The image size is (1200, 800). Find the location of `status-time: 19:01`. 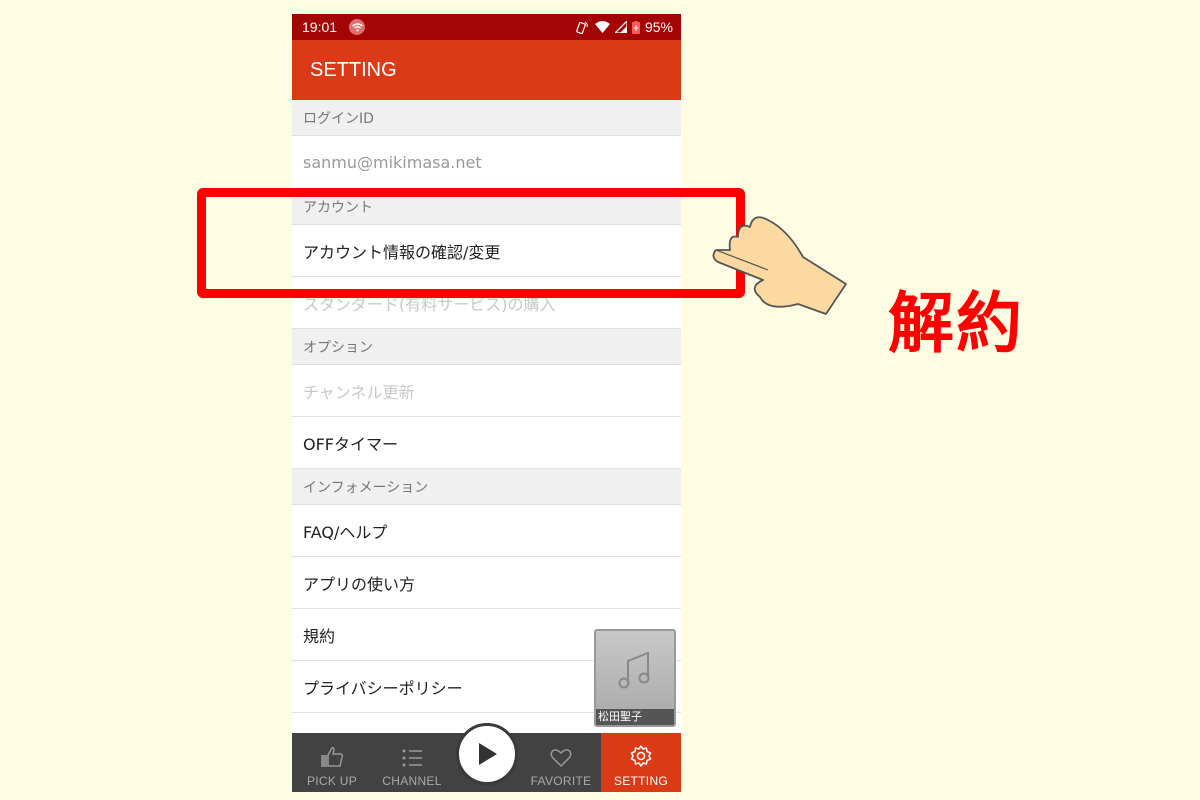

status-time: 19:01 is located at coordinates (320, 27).